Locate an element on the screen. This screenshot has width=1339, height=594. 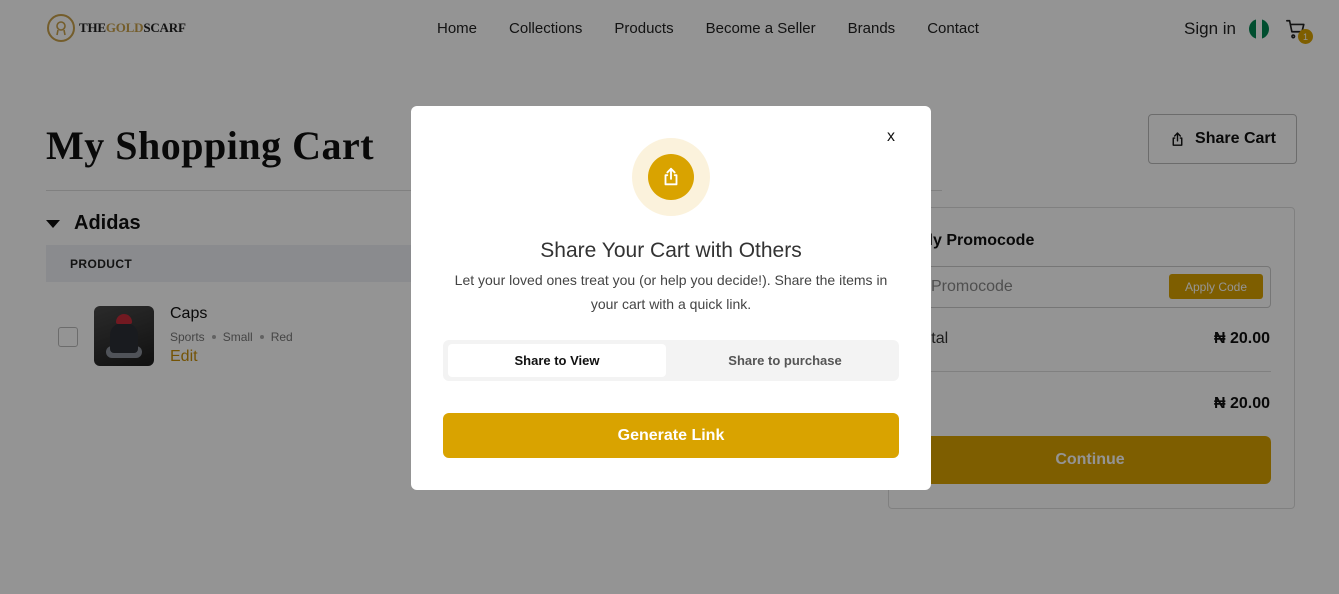
share-icon is located at coordinates (671, 177).